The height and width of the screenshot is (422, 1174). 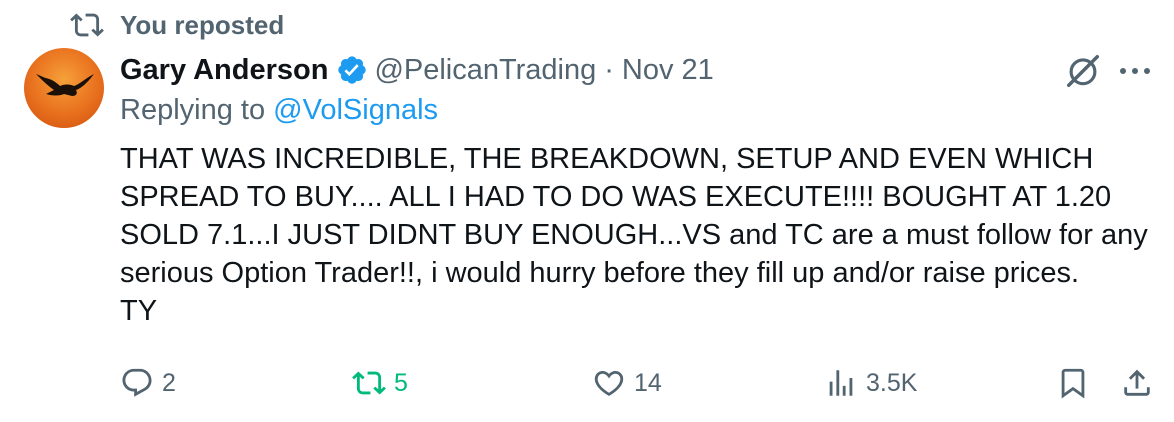 What do you see at coordinates (137, 382) in the screenshot?
I see `reply-icon` at bounding box center [137, 382].